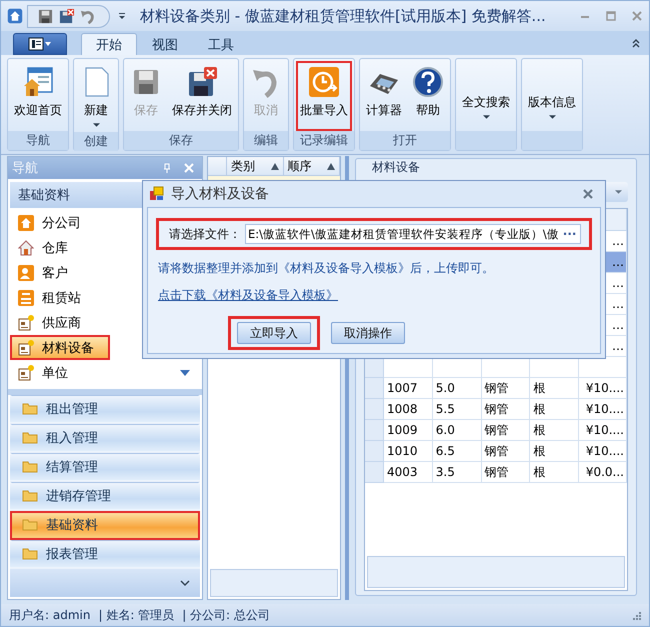  What do you see at coordinates (324, 140) in the screenshot?
I see `group-label: 记录编辑` at bounding box center [324, 140].